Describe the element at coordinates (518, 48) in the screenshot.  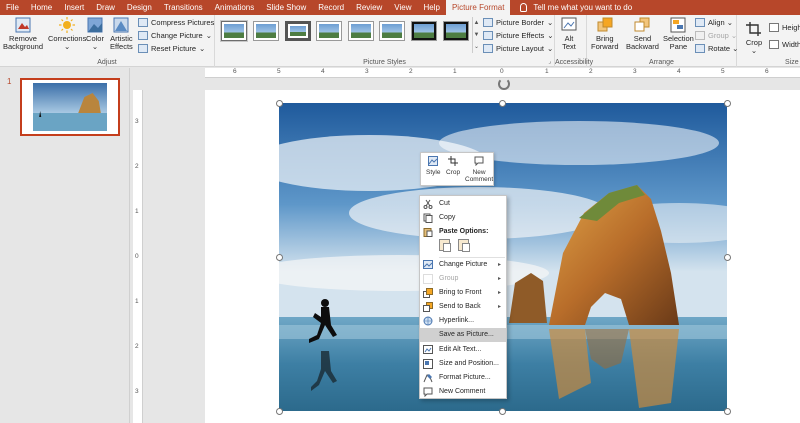
I see `picture-layout-button: Picture Layout ⌄` at that location.